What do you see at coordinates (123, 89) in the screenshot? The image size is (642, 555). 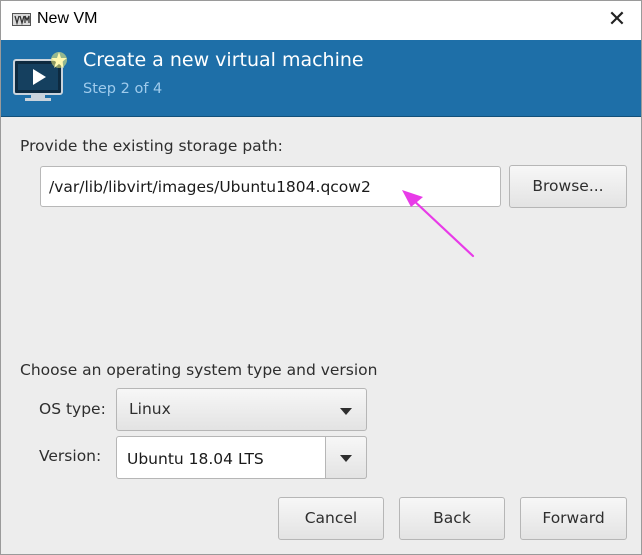 I see `wizard-step: Step 2 of 4` at bounding box center [123, 89].